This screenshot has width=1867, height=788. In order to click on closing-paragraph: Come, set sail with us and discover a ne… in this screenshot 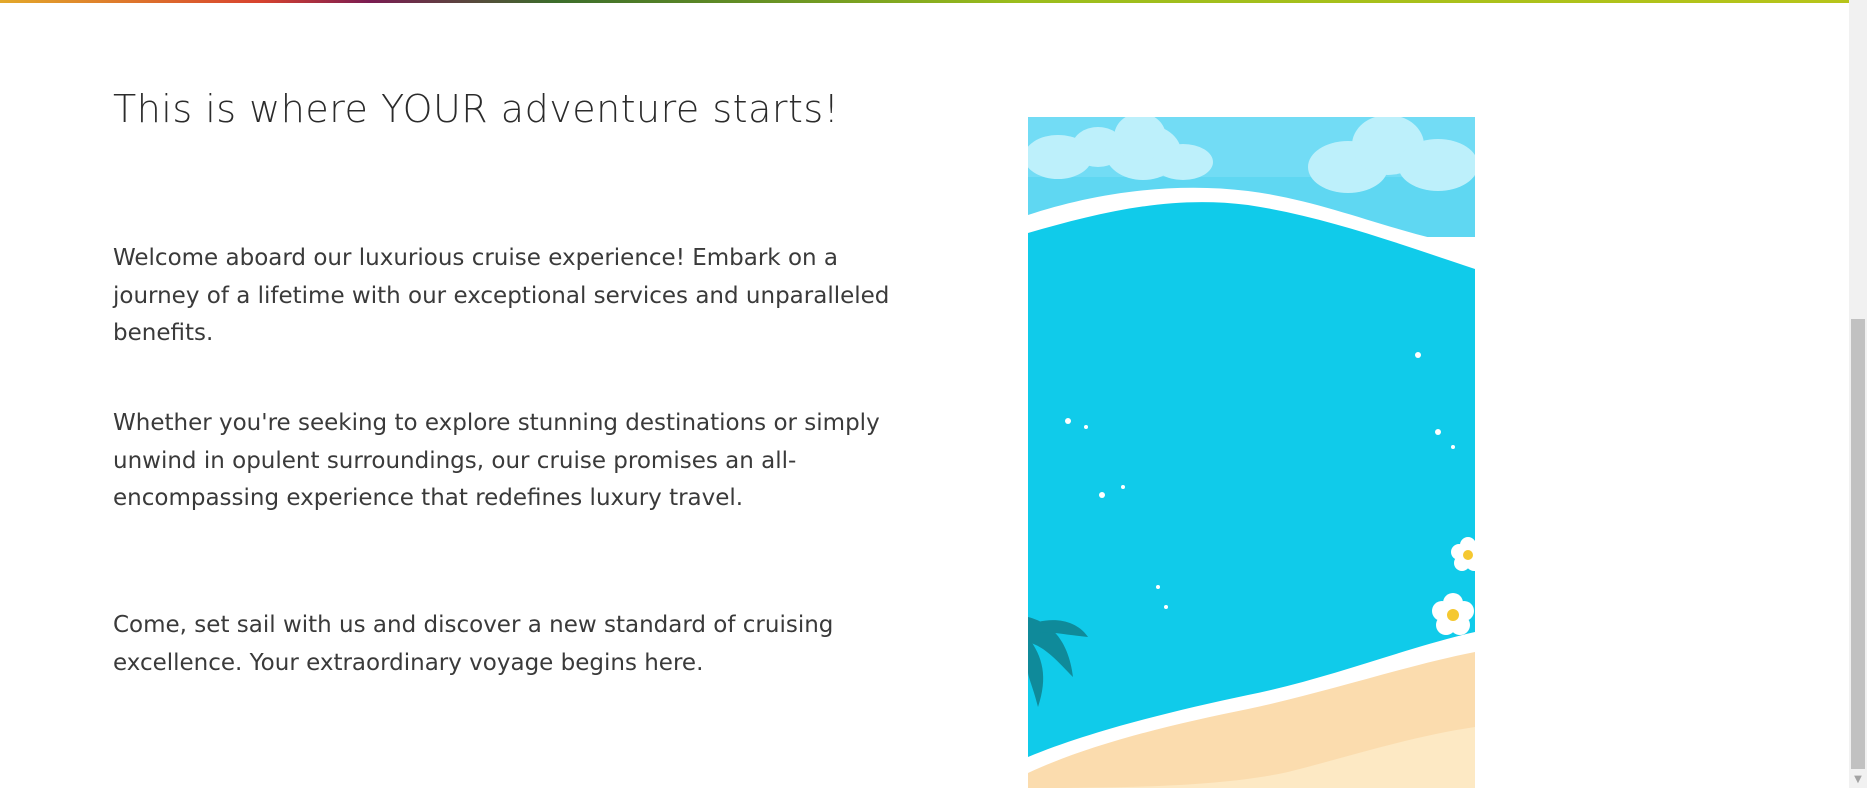, I will do `click(473, 644)`.